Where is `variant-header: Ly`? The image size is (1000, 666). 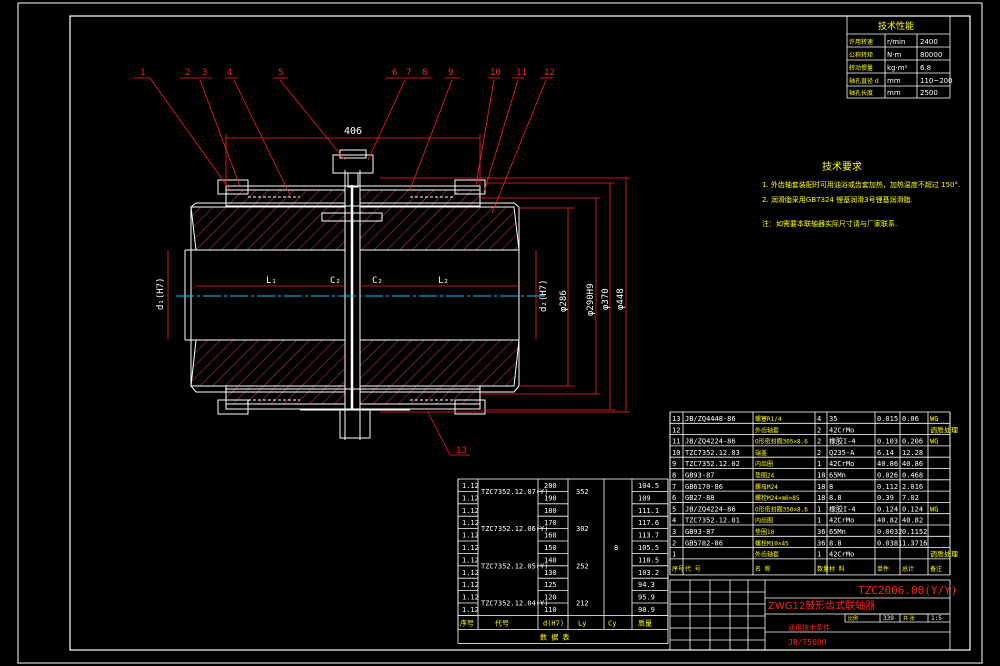
variant-header: Ly is located at coordinates (582, 623).